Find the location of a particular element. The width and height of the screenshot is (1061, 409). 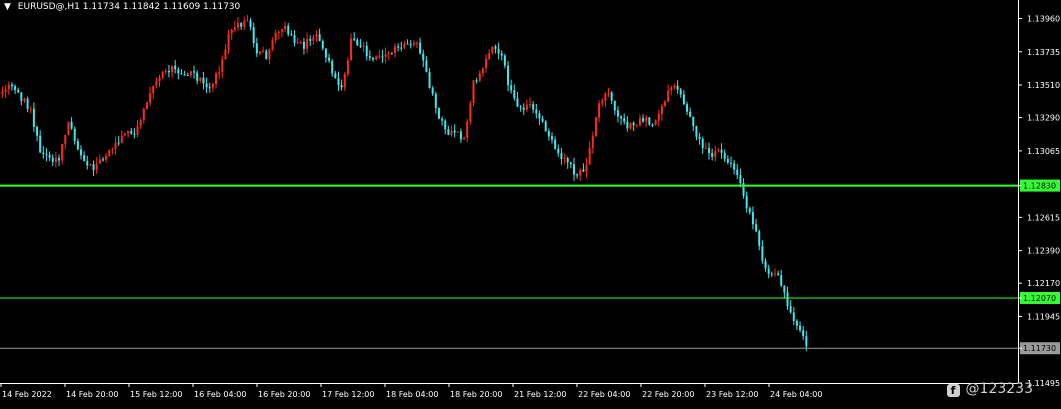

price-tick-label: 1.12390 is located at coordinates (1043, 251).